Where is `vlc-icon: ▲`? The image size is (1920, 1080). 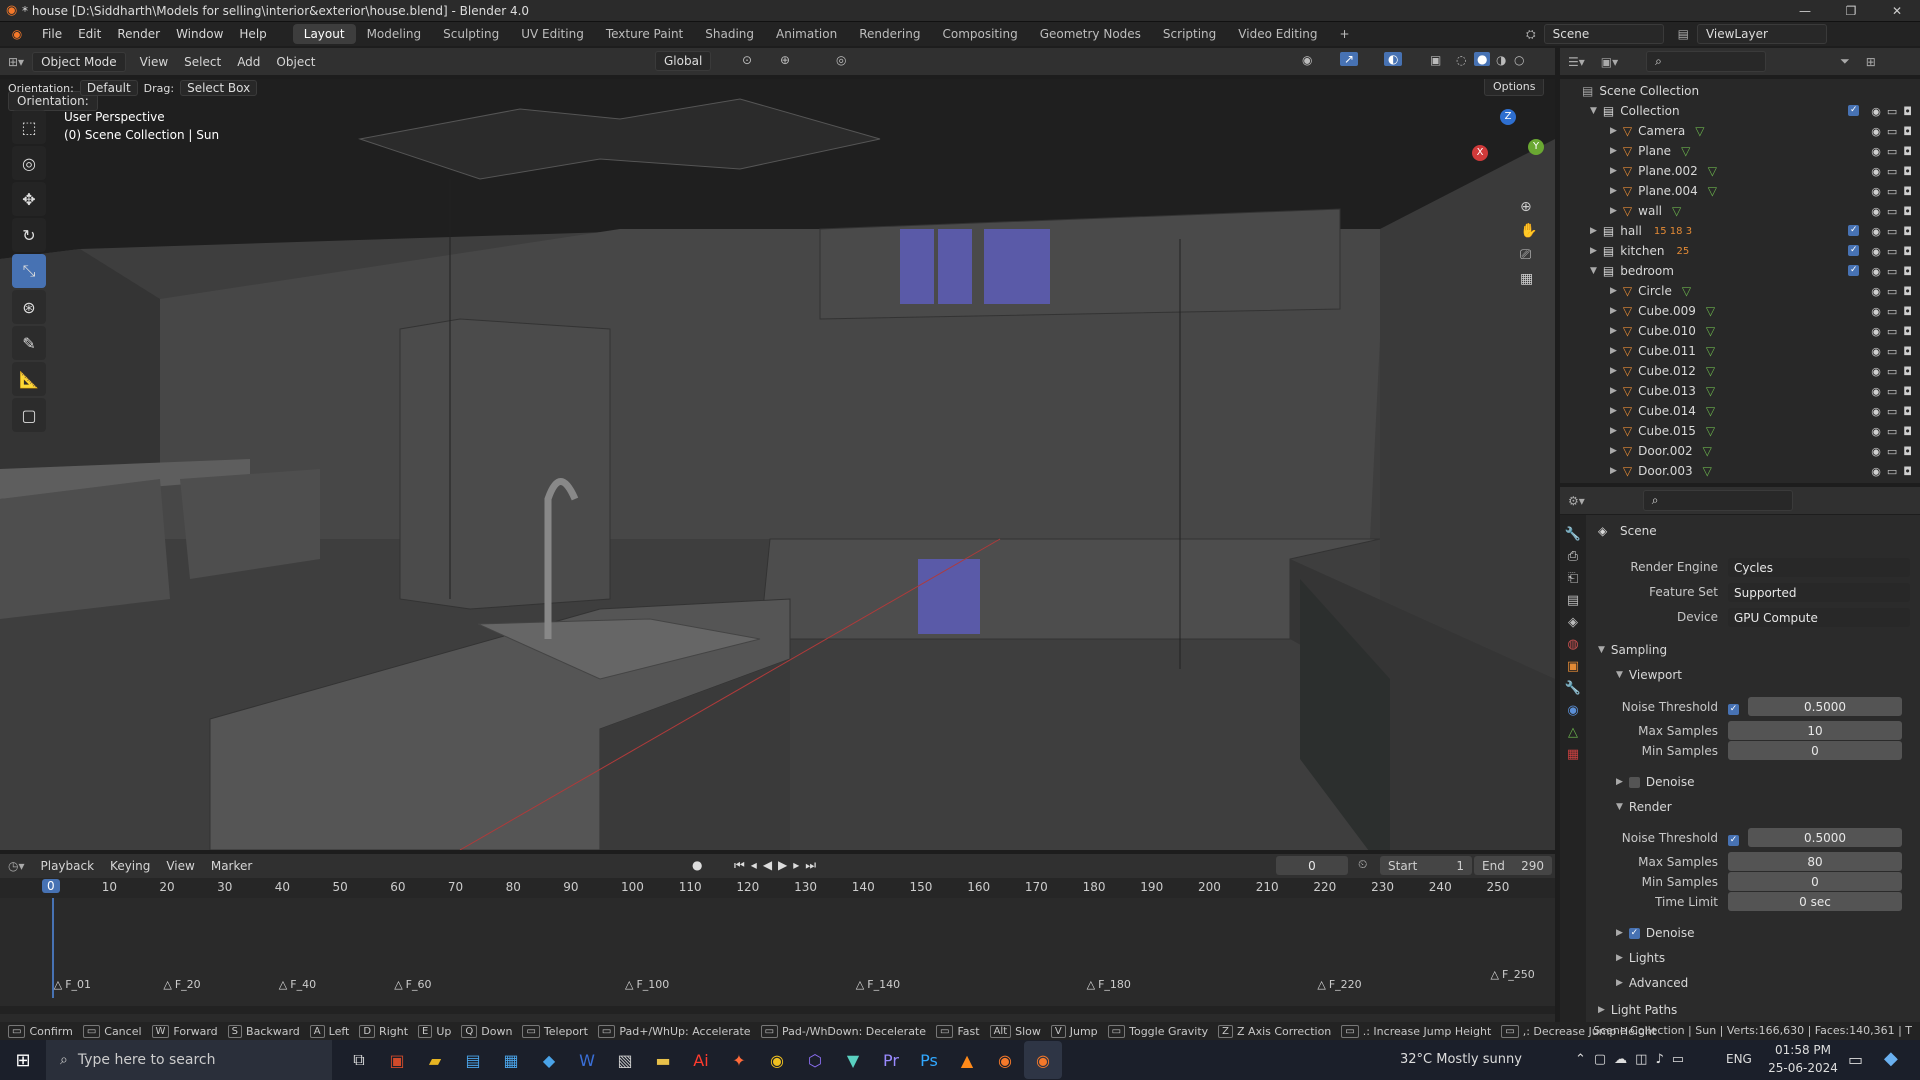
vlc-icon: ▲ is located at coordinates (967, 1060).